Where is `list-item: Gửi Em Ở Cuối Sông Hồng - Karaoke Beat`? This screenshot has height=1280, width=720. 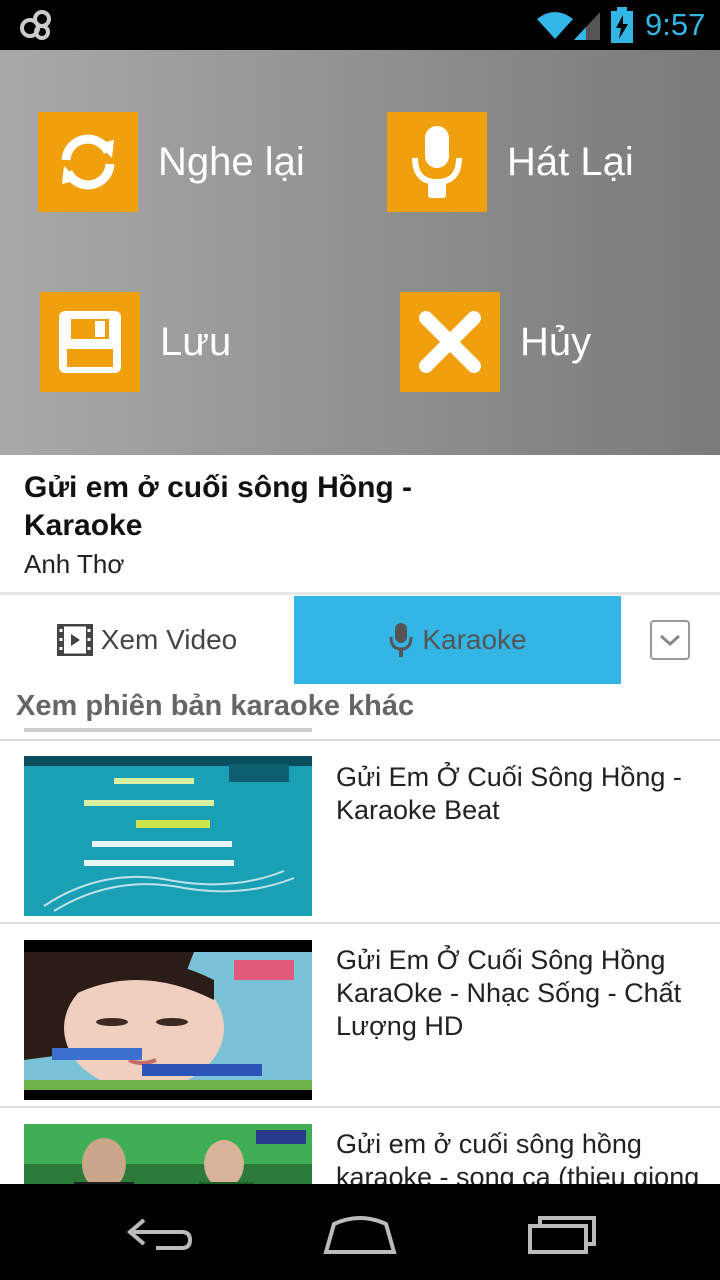
list-item: Gửi Em Ở Cuối Sông Hồng - Karaoke Beat is located at coordinates (360, 832).